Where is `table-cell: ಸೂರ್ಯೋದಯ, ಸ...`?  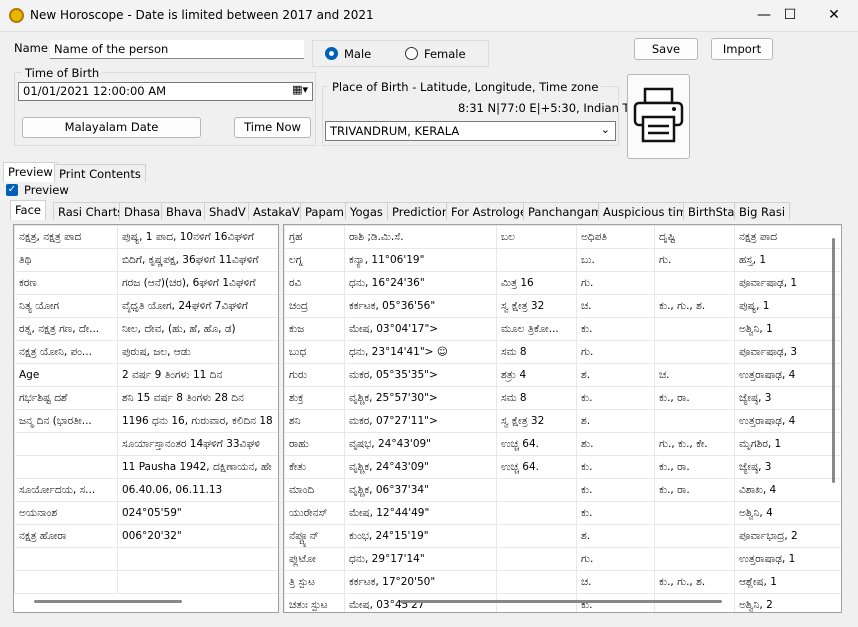 table-cell: ಸೂರ್ಯೋದಯ, ಸ... is located at coordinates (66, 490).